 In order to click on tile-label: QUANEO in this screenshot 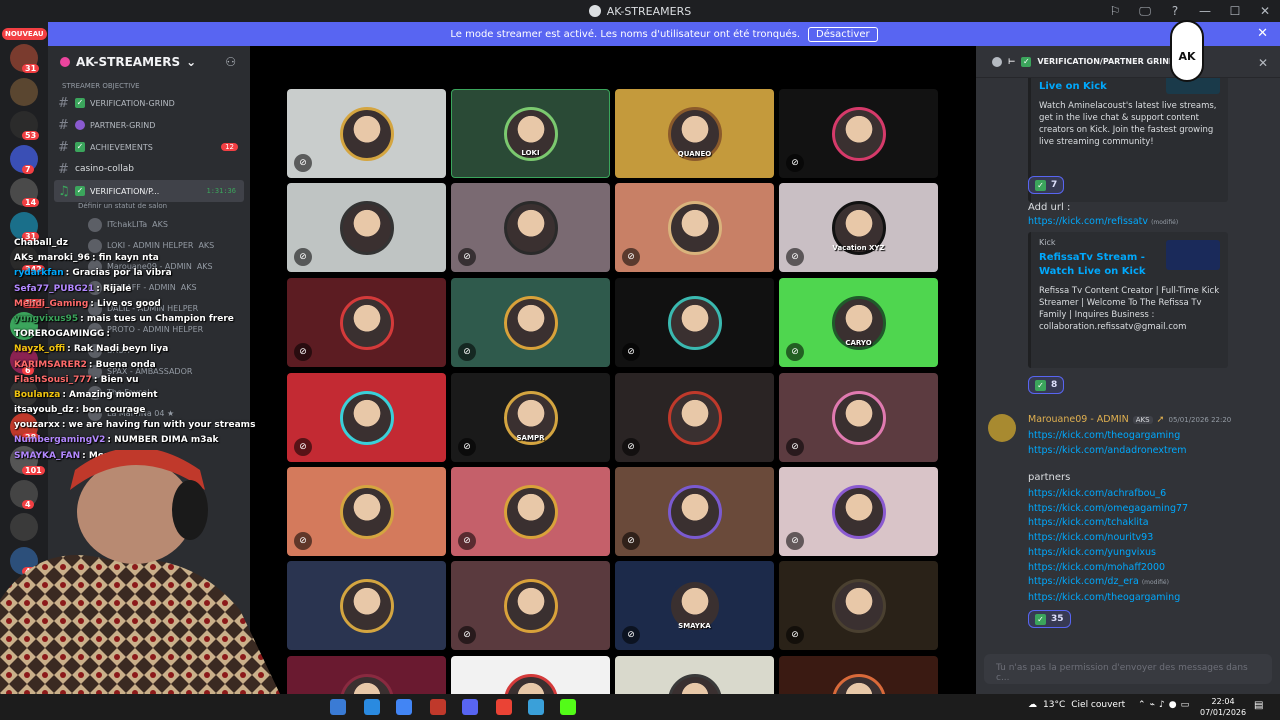, I will do `click(694, 154)`.